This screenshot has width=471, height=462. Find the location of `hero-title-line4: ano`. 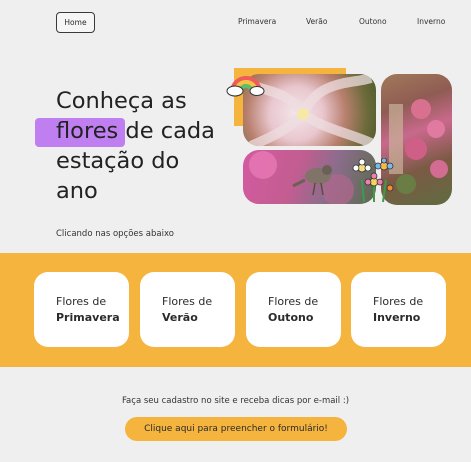

hero-title-line4: ano is located at coordinates (77, 191).